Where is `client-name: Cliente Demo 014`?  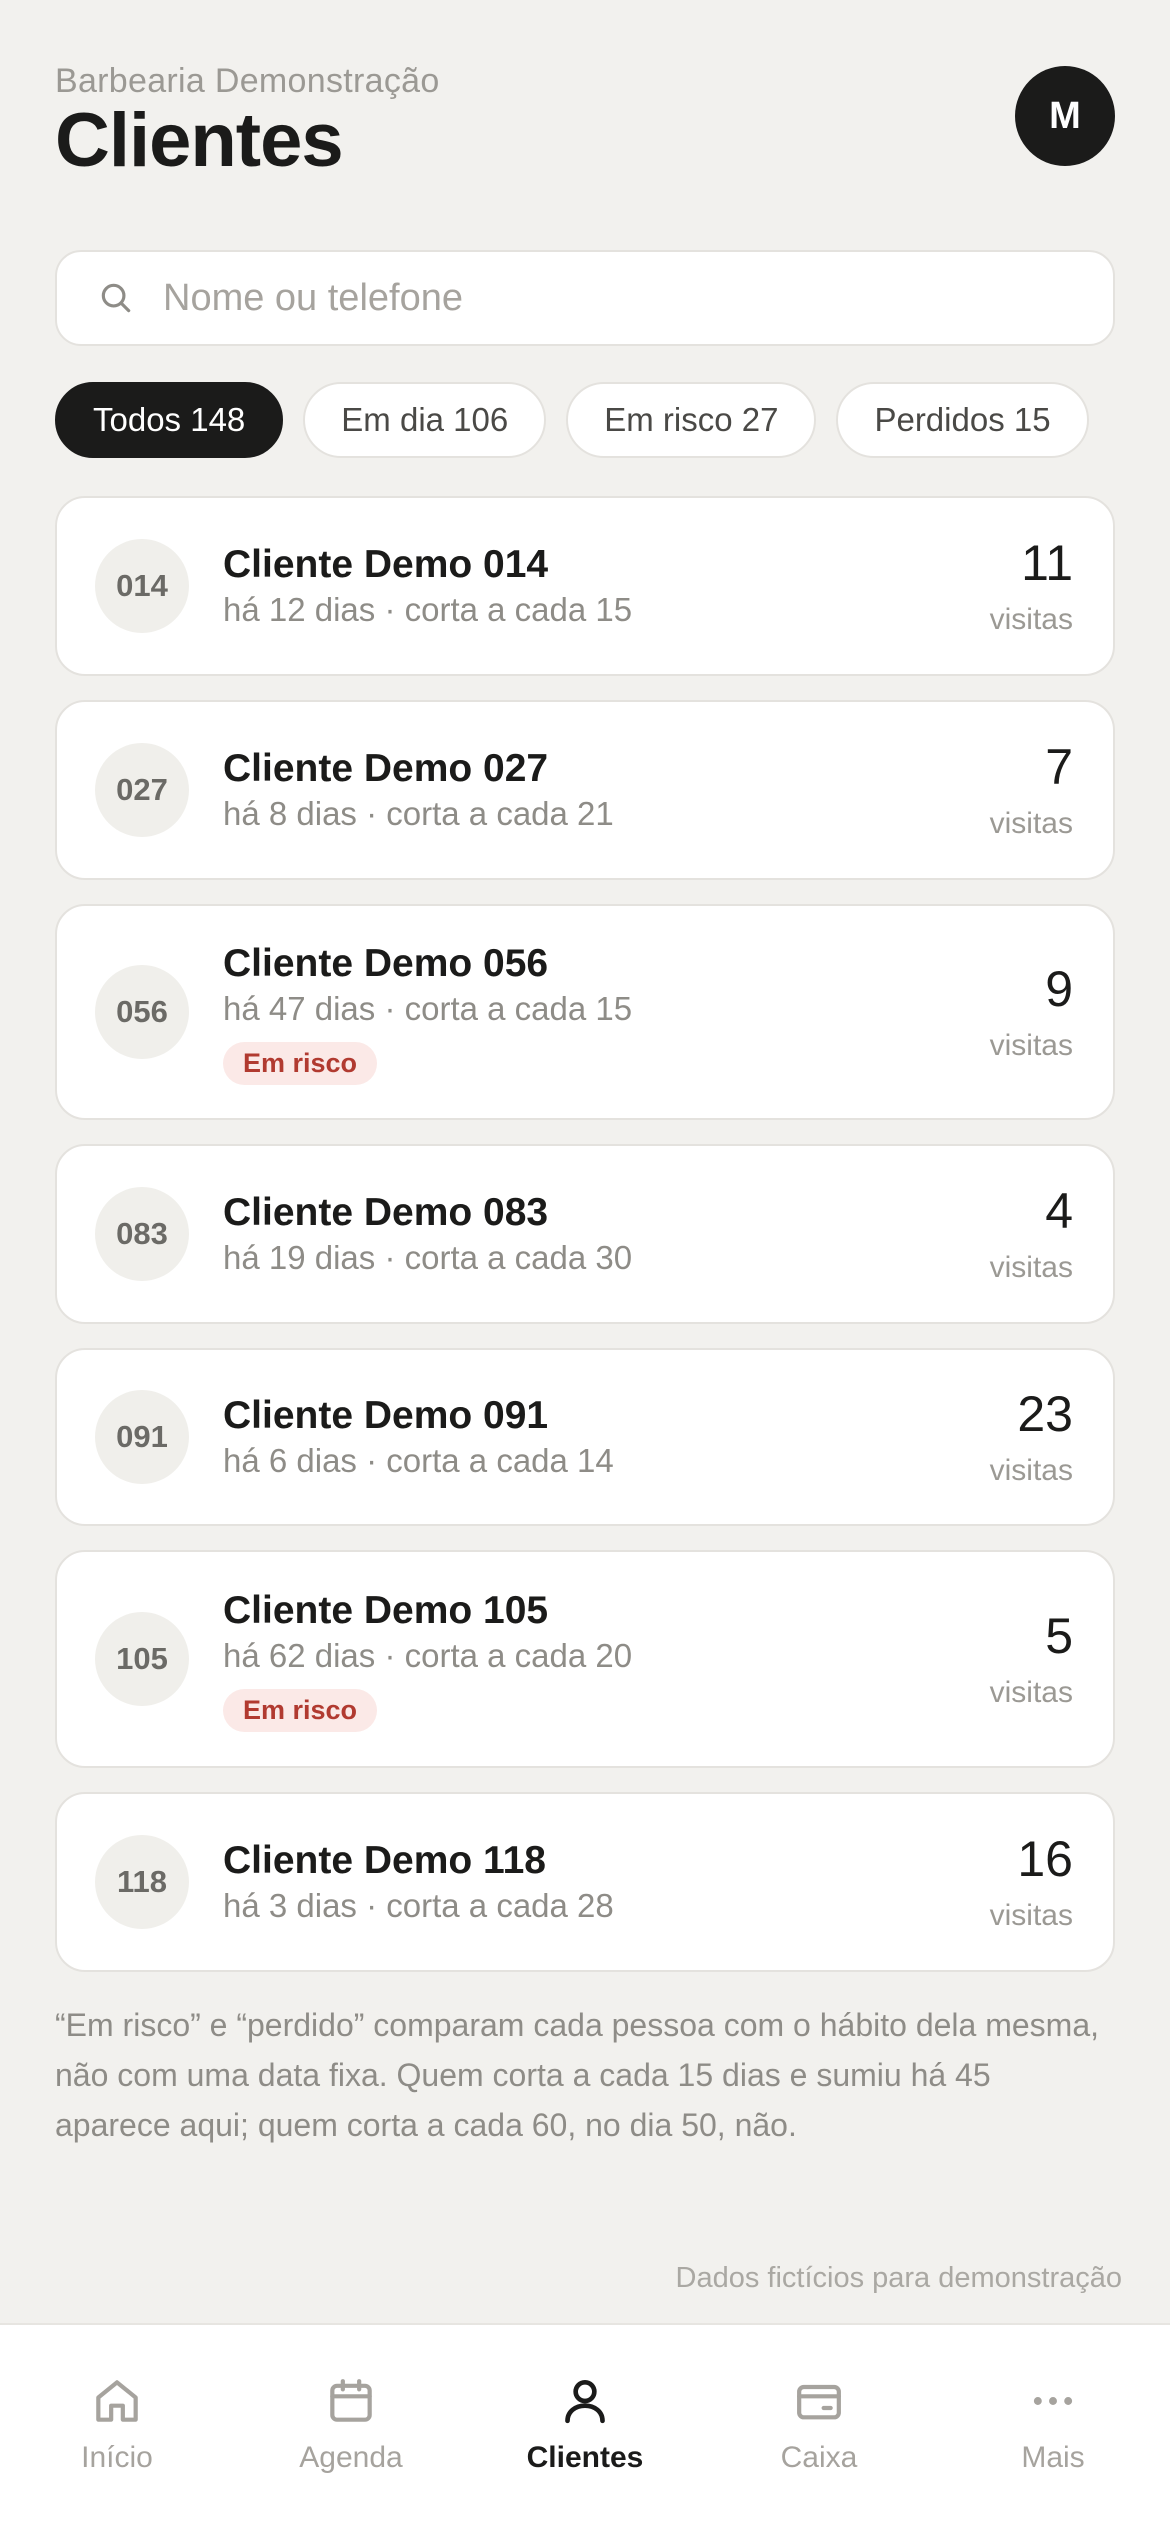 client-name: Cliente Demo 014 is located at coordinates (386, 564).